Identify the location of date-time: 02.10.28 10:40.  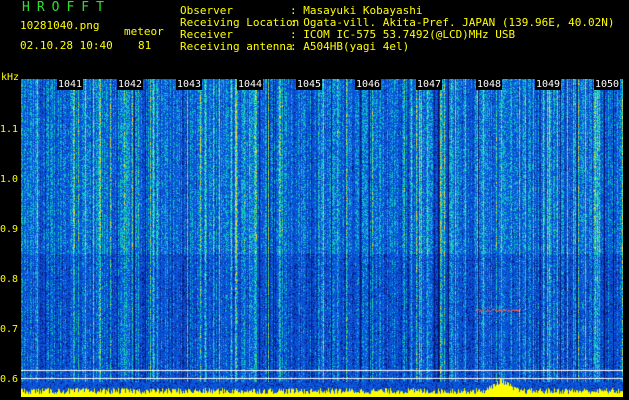
(66, 45).